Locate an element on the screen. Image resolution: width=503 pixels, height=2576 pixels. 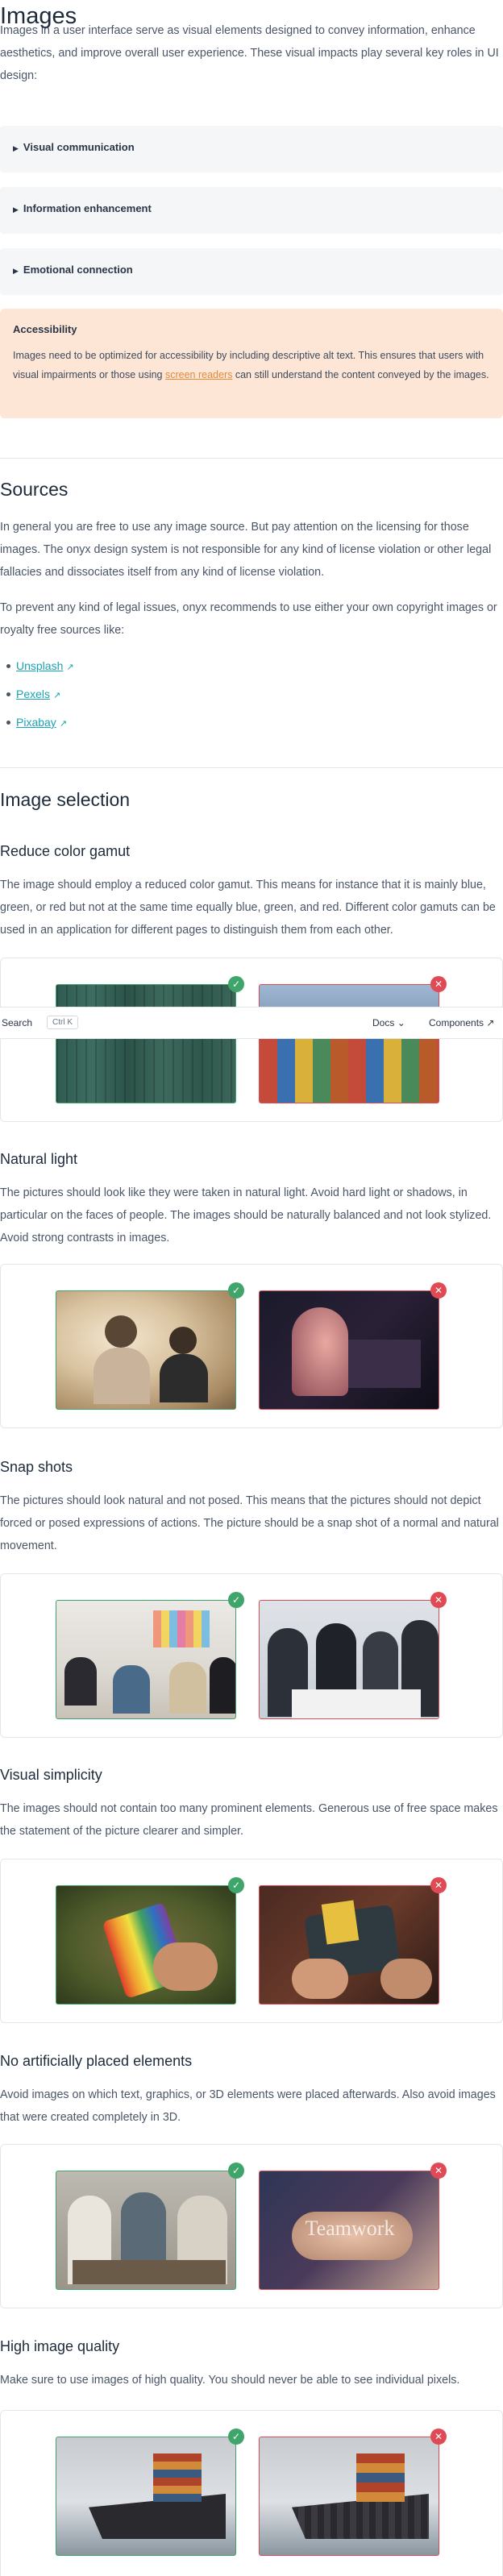
natural-light-heading: Natural light is located at coordinates (39, 1159).